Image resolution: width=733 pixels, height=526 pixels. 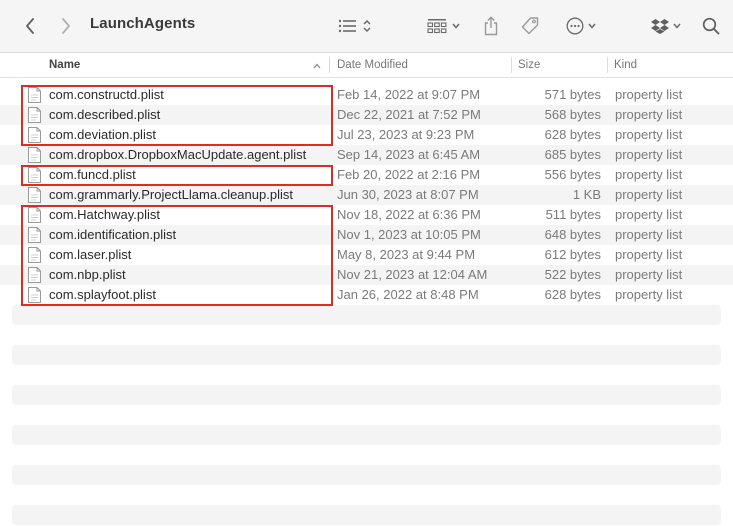 I want to click on file-size: 571 bytes, so click(x=572, y=94).